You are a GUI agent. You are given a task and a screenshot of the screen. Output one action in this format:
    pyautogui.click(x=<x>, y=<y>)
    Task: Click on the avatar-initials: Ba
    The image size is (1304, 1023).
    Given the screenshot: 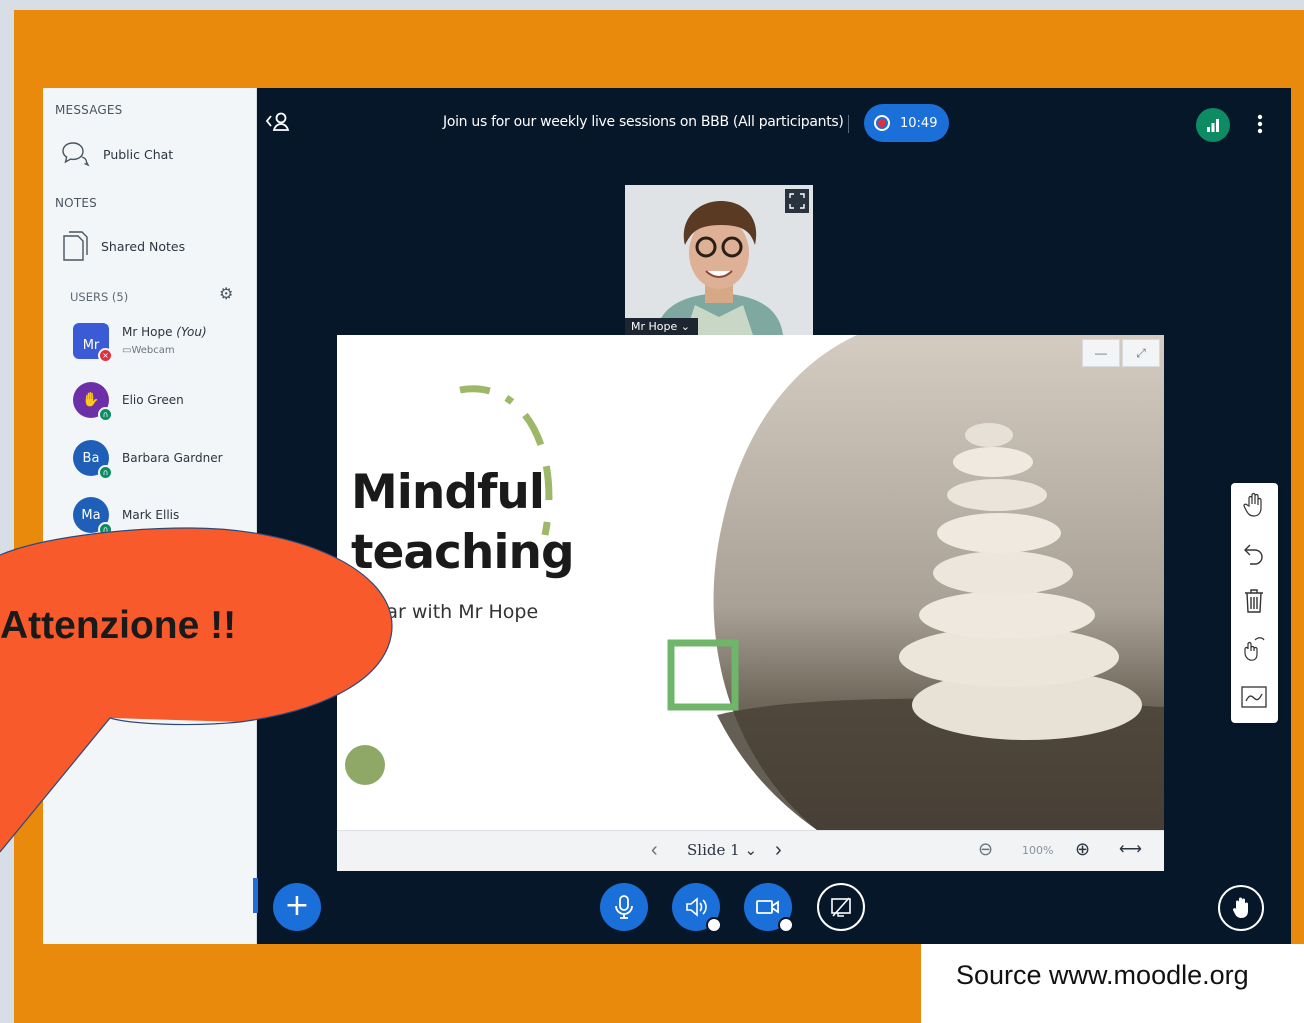 What is the action you would take?
    pyautogui.click(x=91, y=458)
    